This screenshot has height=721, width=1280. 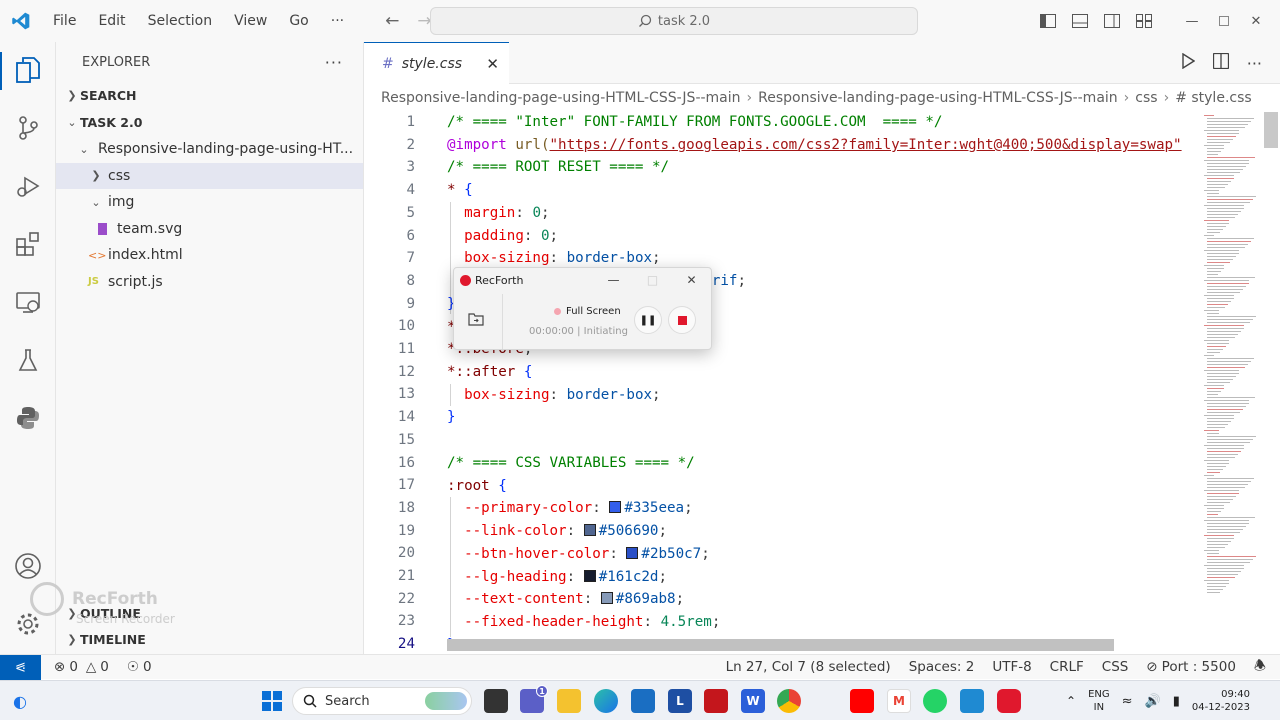 What do you see at coordinates (28, 186) in the screenshot?
I see `run-debug-icon` at bounding box center [28, 186].